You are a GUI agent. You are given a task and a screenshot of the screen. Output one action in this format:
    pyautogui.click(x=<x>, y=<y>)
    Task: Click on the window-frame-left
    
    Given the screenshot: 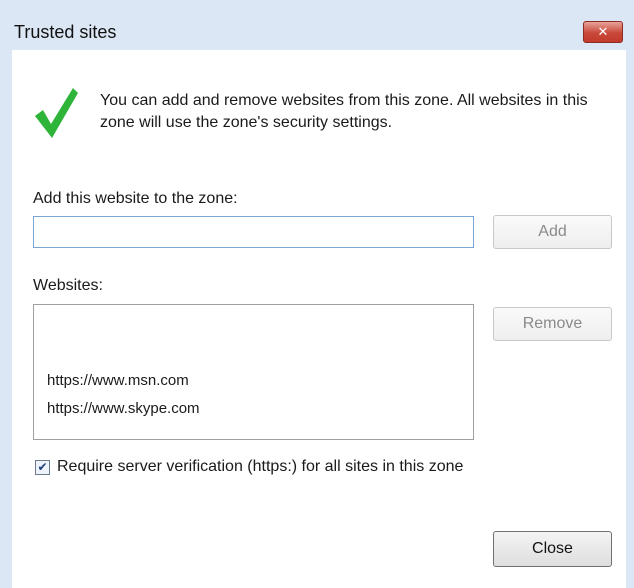 What is the action you would take?
    pyautogui.click(x=6, y=294)
    